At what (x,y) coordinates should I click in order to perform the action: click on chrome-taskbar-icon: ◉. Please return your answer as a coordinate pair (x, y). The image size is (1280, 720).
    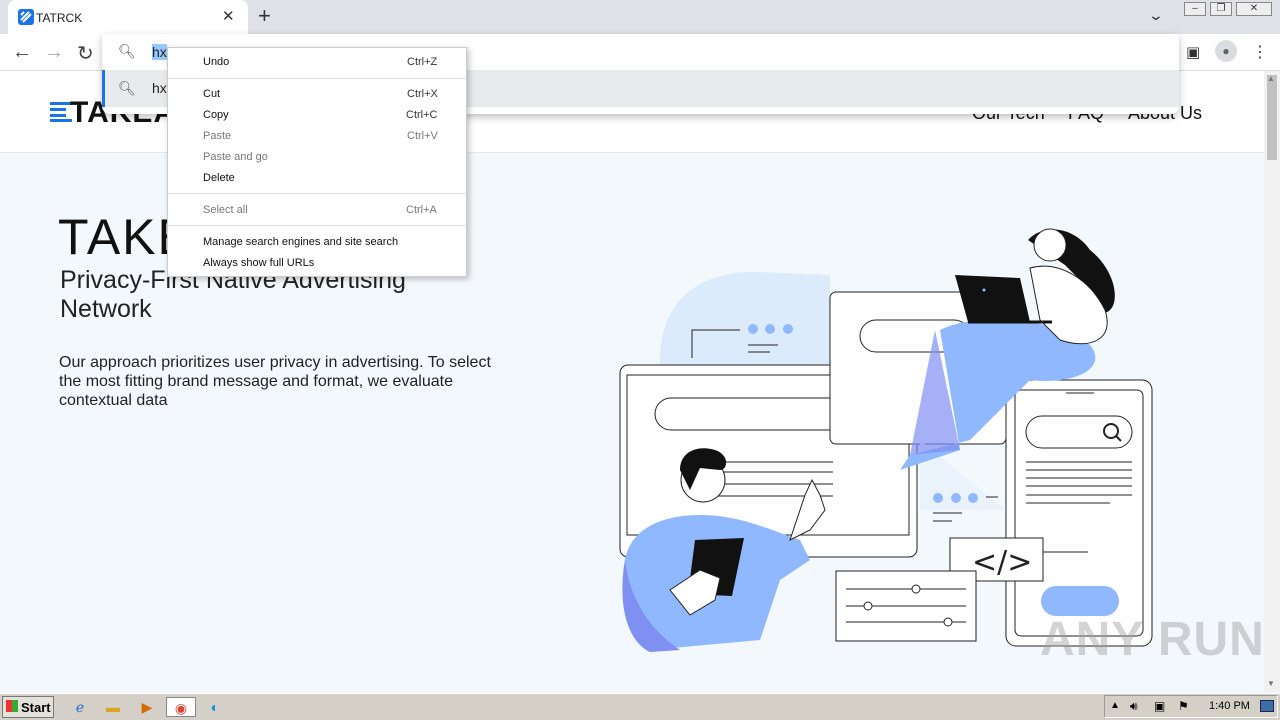
    Looking at the image, I should click on (181, 707).